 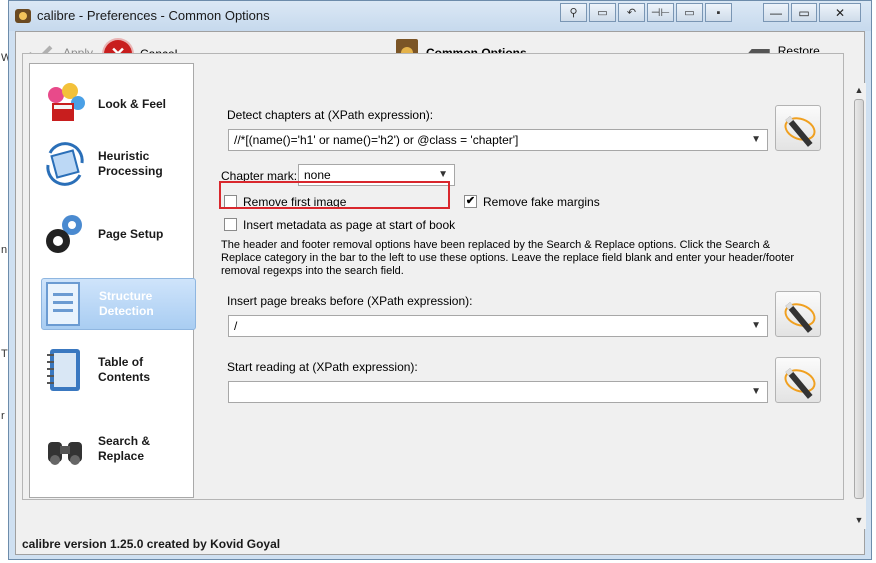 What do you see at coordinates (126, 303) in the screenshot?
I see `sidebar-item-label: Structure Detection` at bounding box center [126, 303].